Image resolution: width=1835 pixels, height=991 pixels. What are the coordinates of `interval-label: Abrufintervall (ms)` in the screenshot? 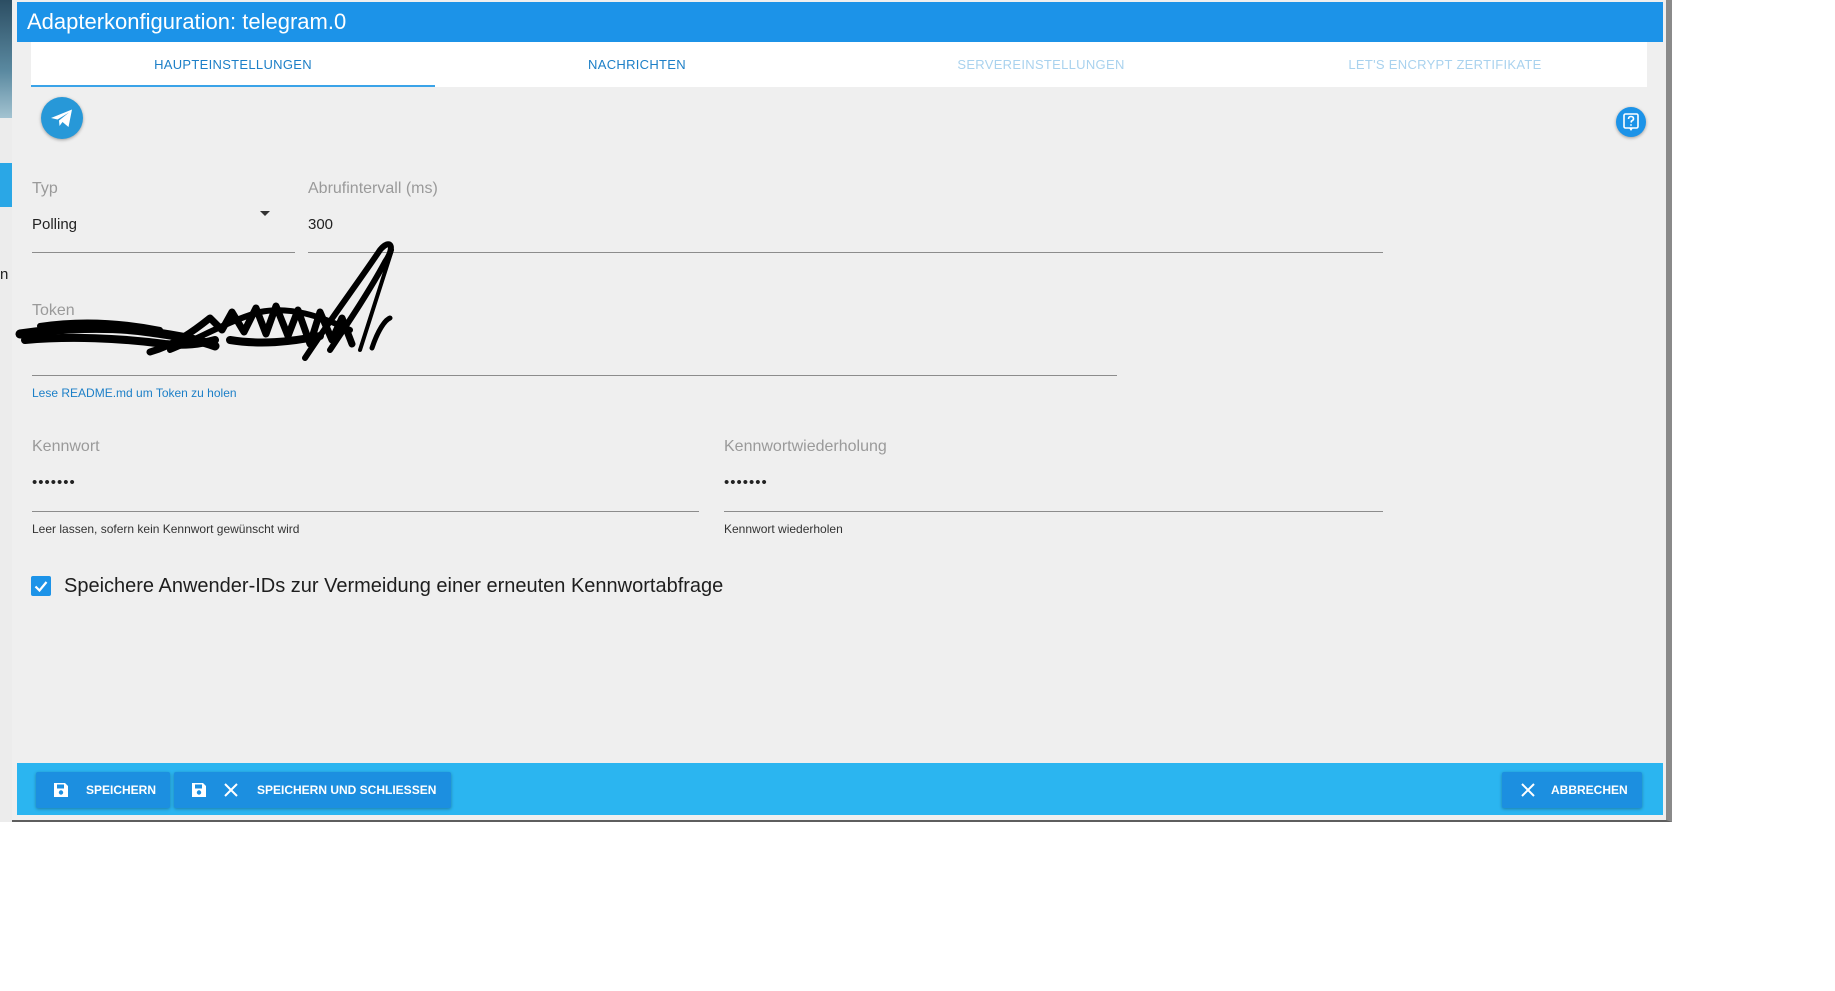 It's located at (373, 188).